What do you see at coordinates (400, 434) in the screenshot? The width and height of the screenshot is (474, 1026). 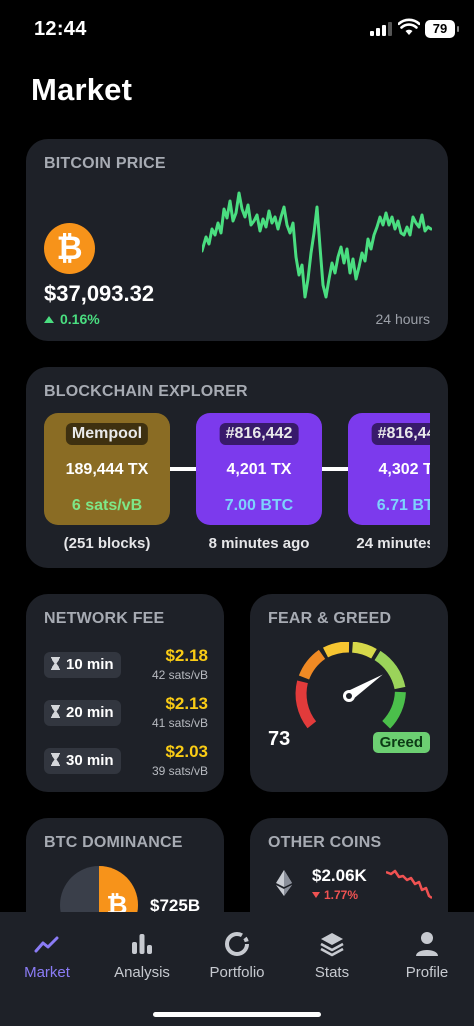 I see `block-badge: #816,441` at bounding box center [400, 434].